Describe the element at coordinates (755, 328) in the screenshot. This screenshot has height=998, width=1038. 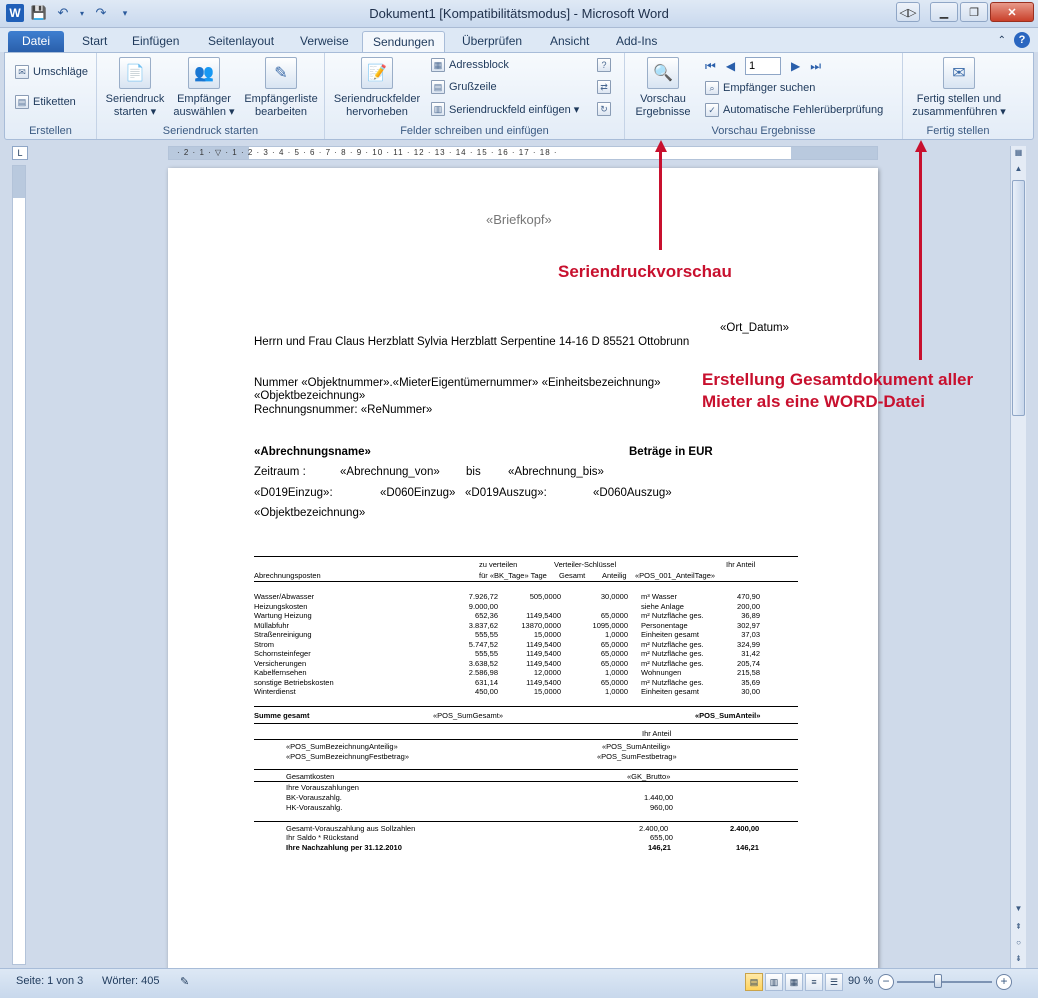
I see `ort-datum-field: «Ort_Datum»` at that location.